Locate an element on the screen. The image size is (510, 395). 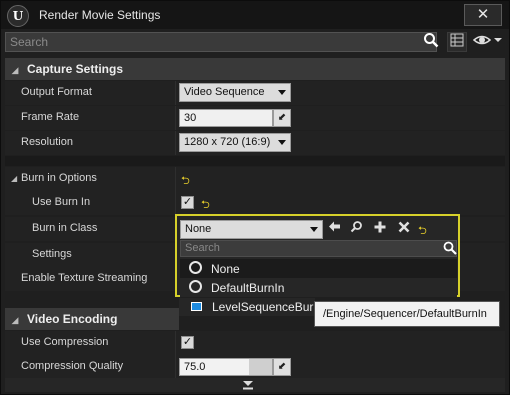
texture-streaming-label: Enable Texture Streaming is located at coordinates (84, 278).